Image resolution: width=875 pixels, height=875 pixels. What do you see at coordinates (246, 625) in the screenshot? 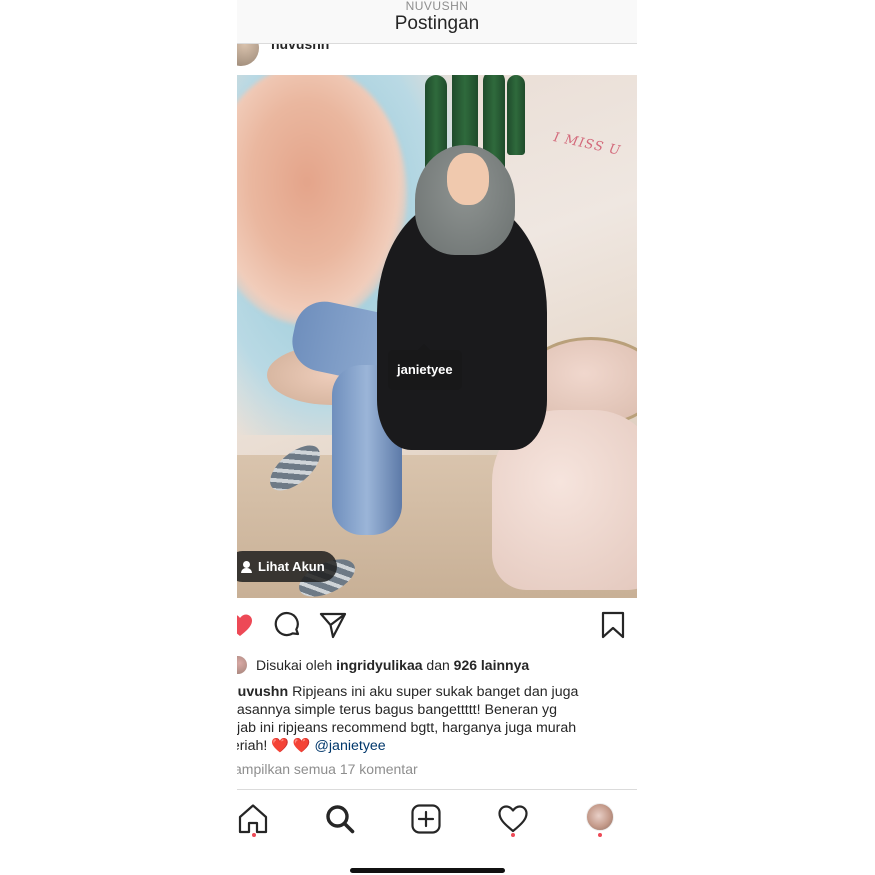
I see `heart-filled-icon` at bounding box center [246, 625].